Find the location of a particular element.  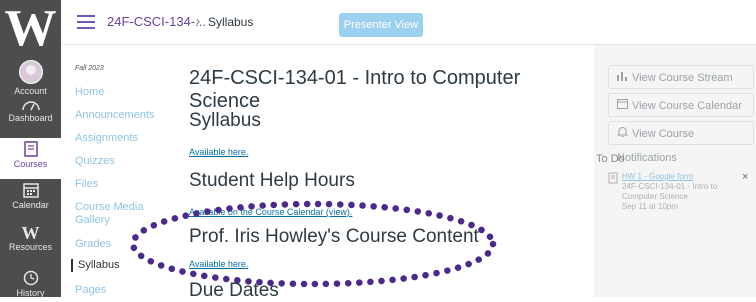

nav-resources: W Resources is located at coordinates (30, 238).